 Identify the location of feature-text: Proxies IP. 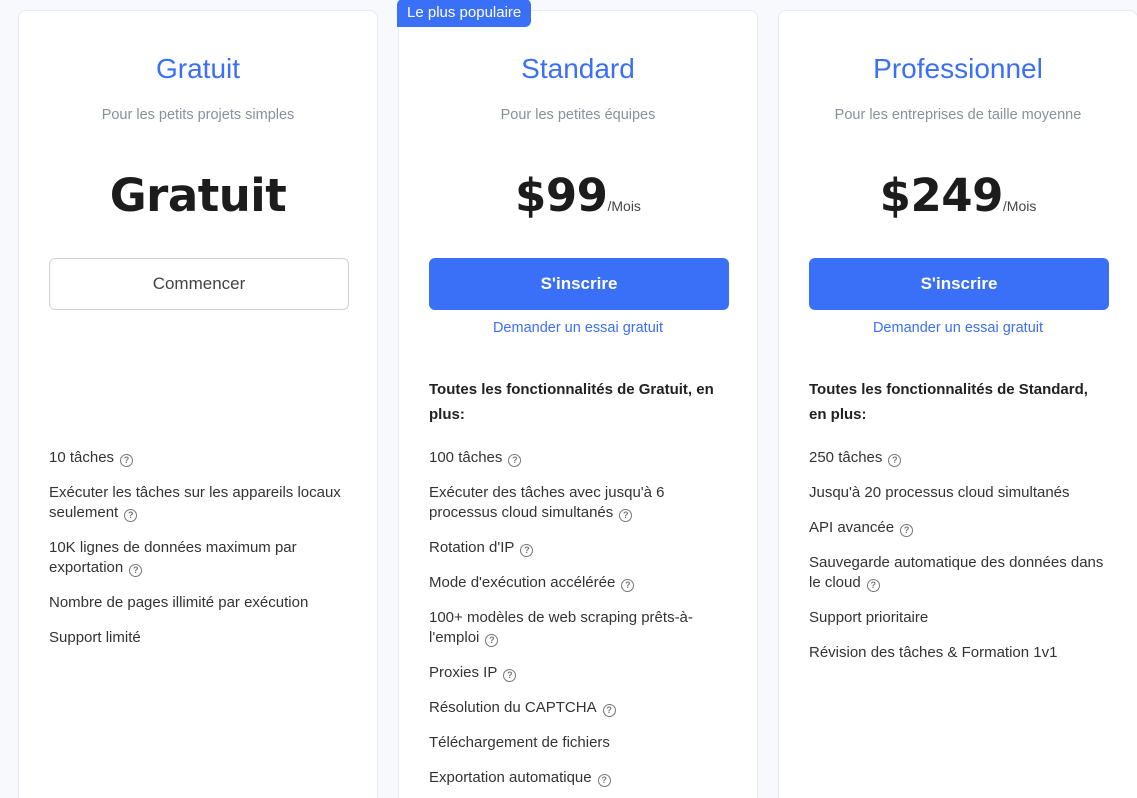
(463, 672).